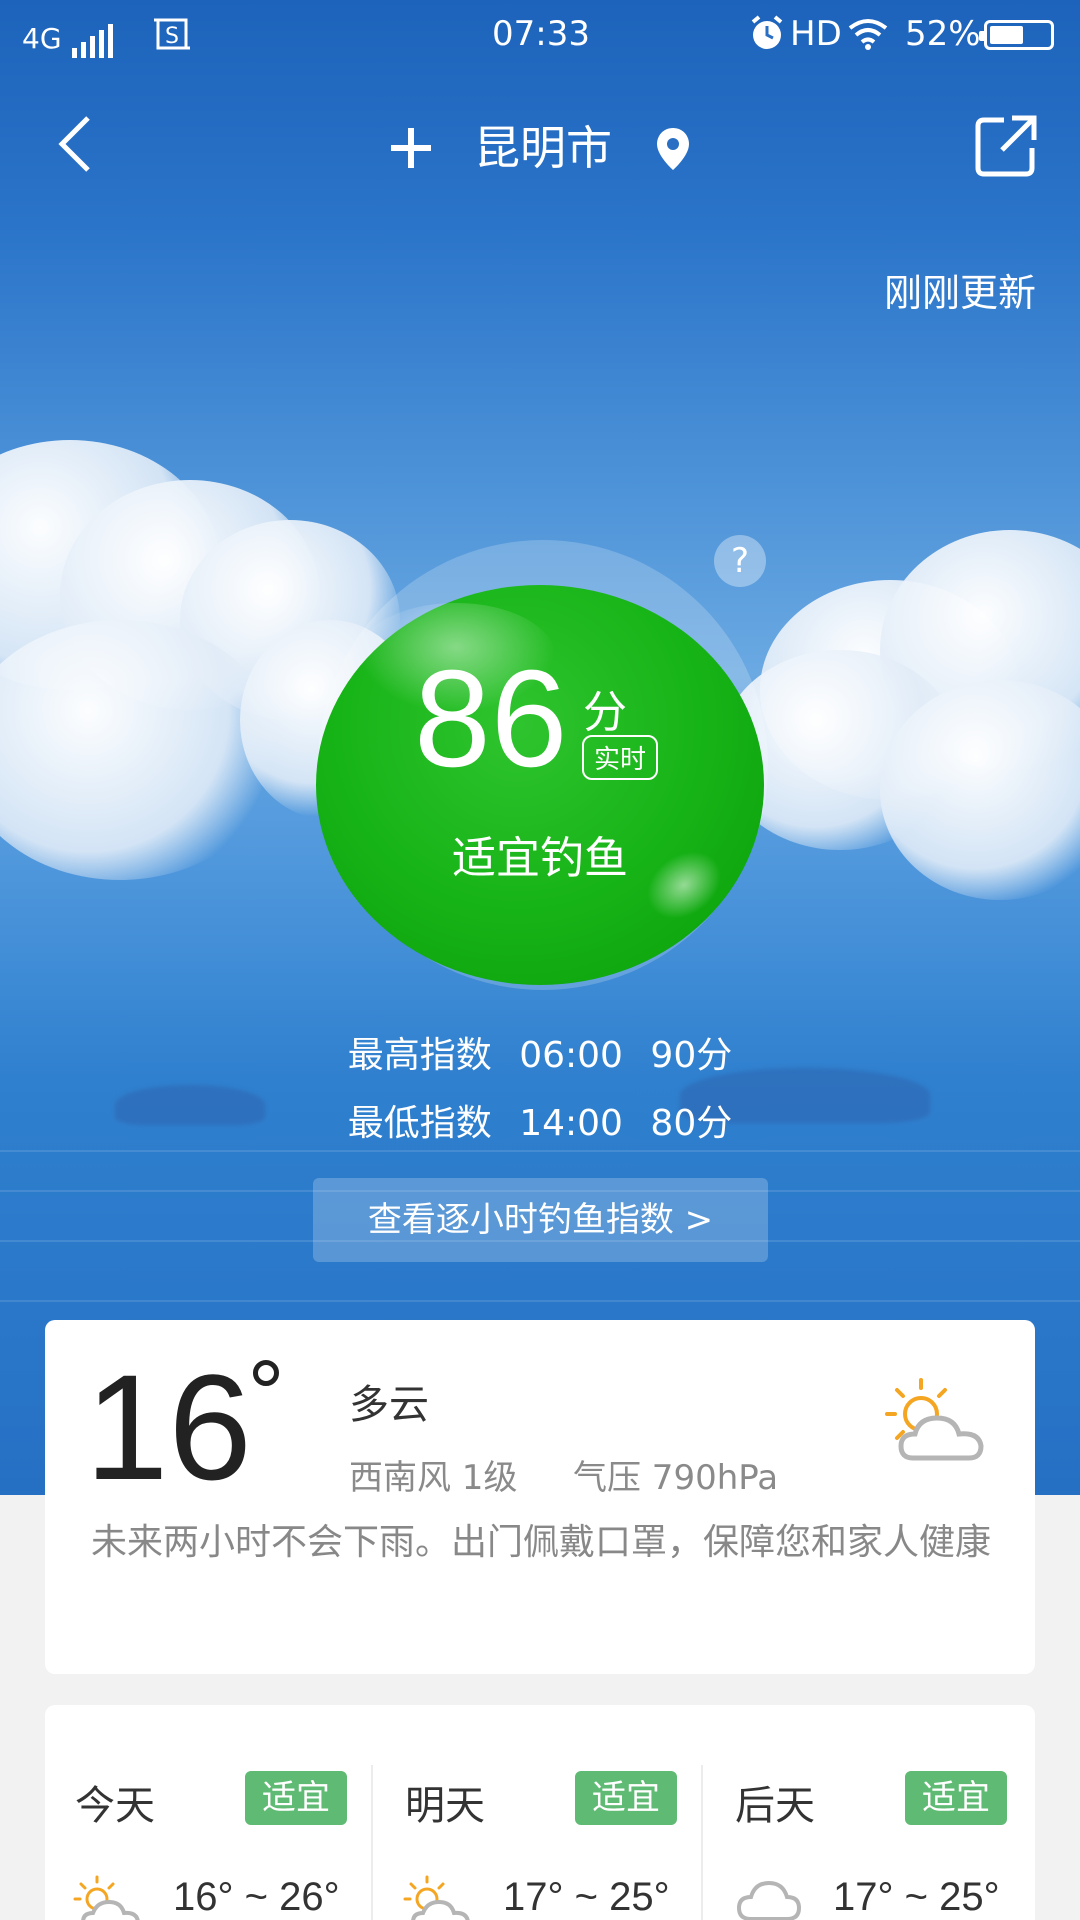  I want to click on hd-indicator: HD, so click(816, 34).